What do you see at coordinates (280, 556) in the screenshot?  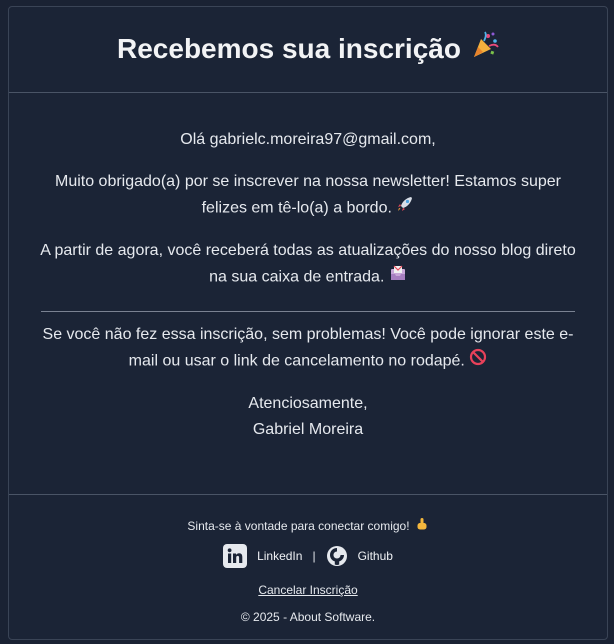 I see `linkedin-label: LinkedIn` at bounding box center [280, 556].